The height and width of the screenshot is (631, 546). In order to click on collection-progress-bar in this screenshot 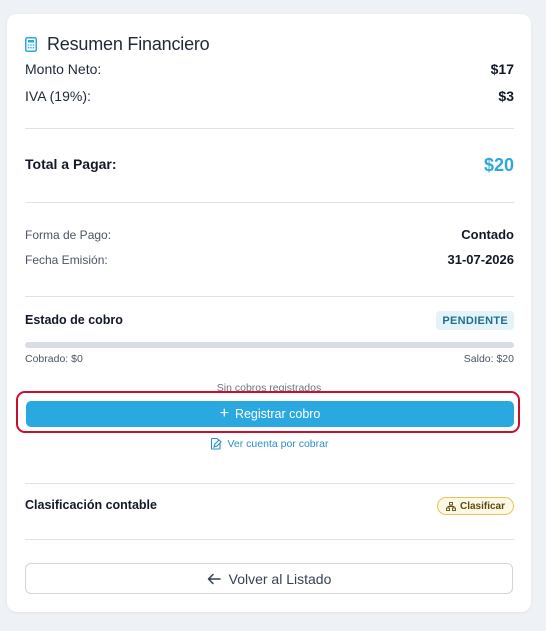, I will do `click(269, 345)`.